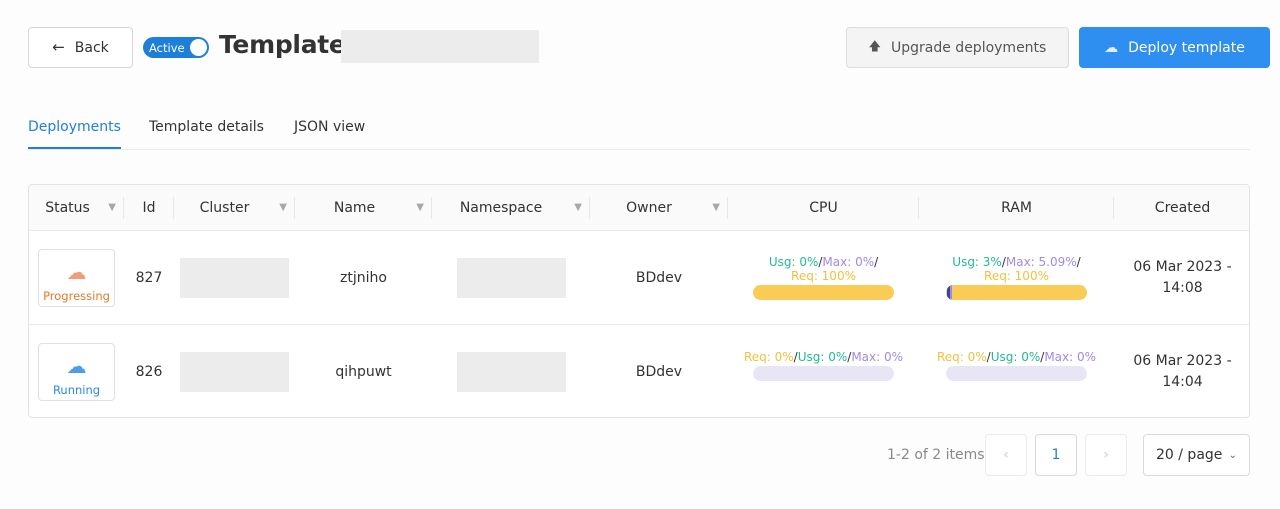  I want to click on cpu-metric-text: Req: 0%/Usg: 0%/Max: 0%, so click(823, 357).